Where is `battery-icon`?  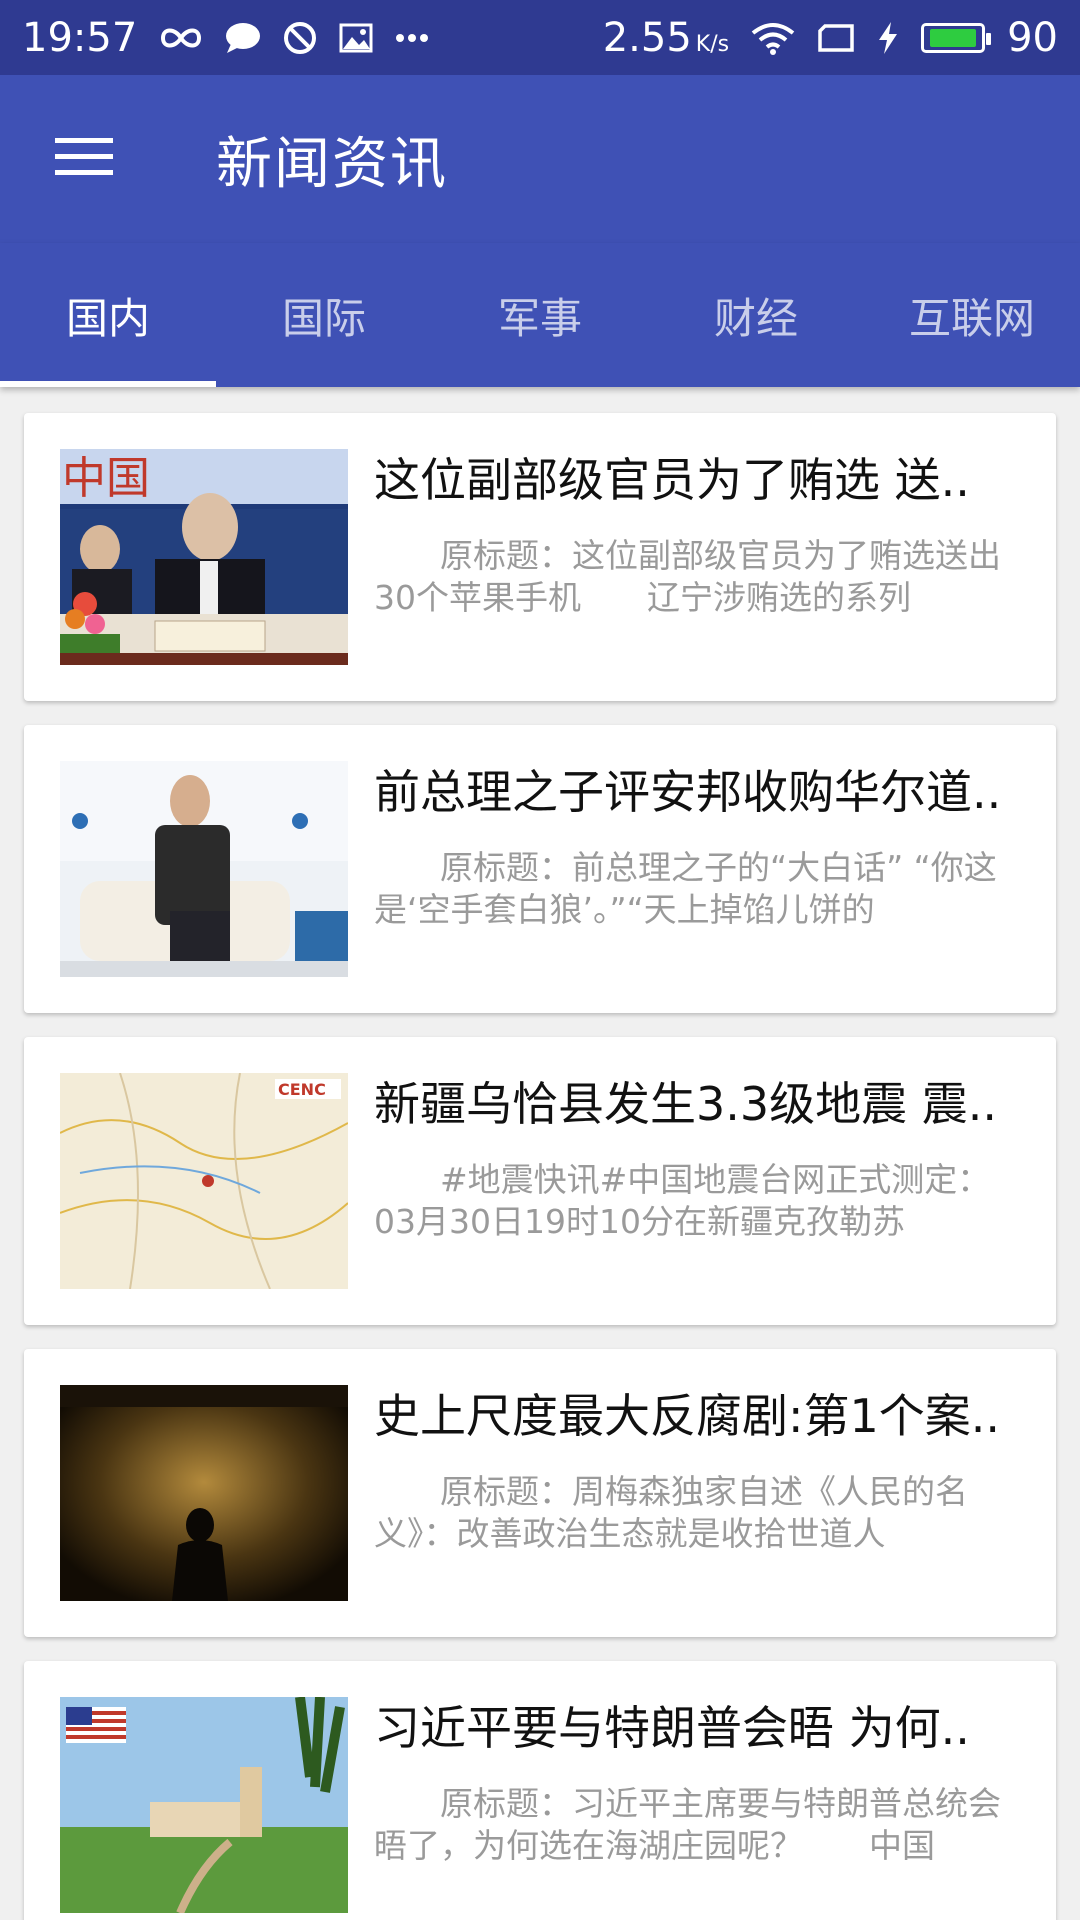 battery-icon is located at coordinates (956, 37).